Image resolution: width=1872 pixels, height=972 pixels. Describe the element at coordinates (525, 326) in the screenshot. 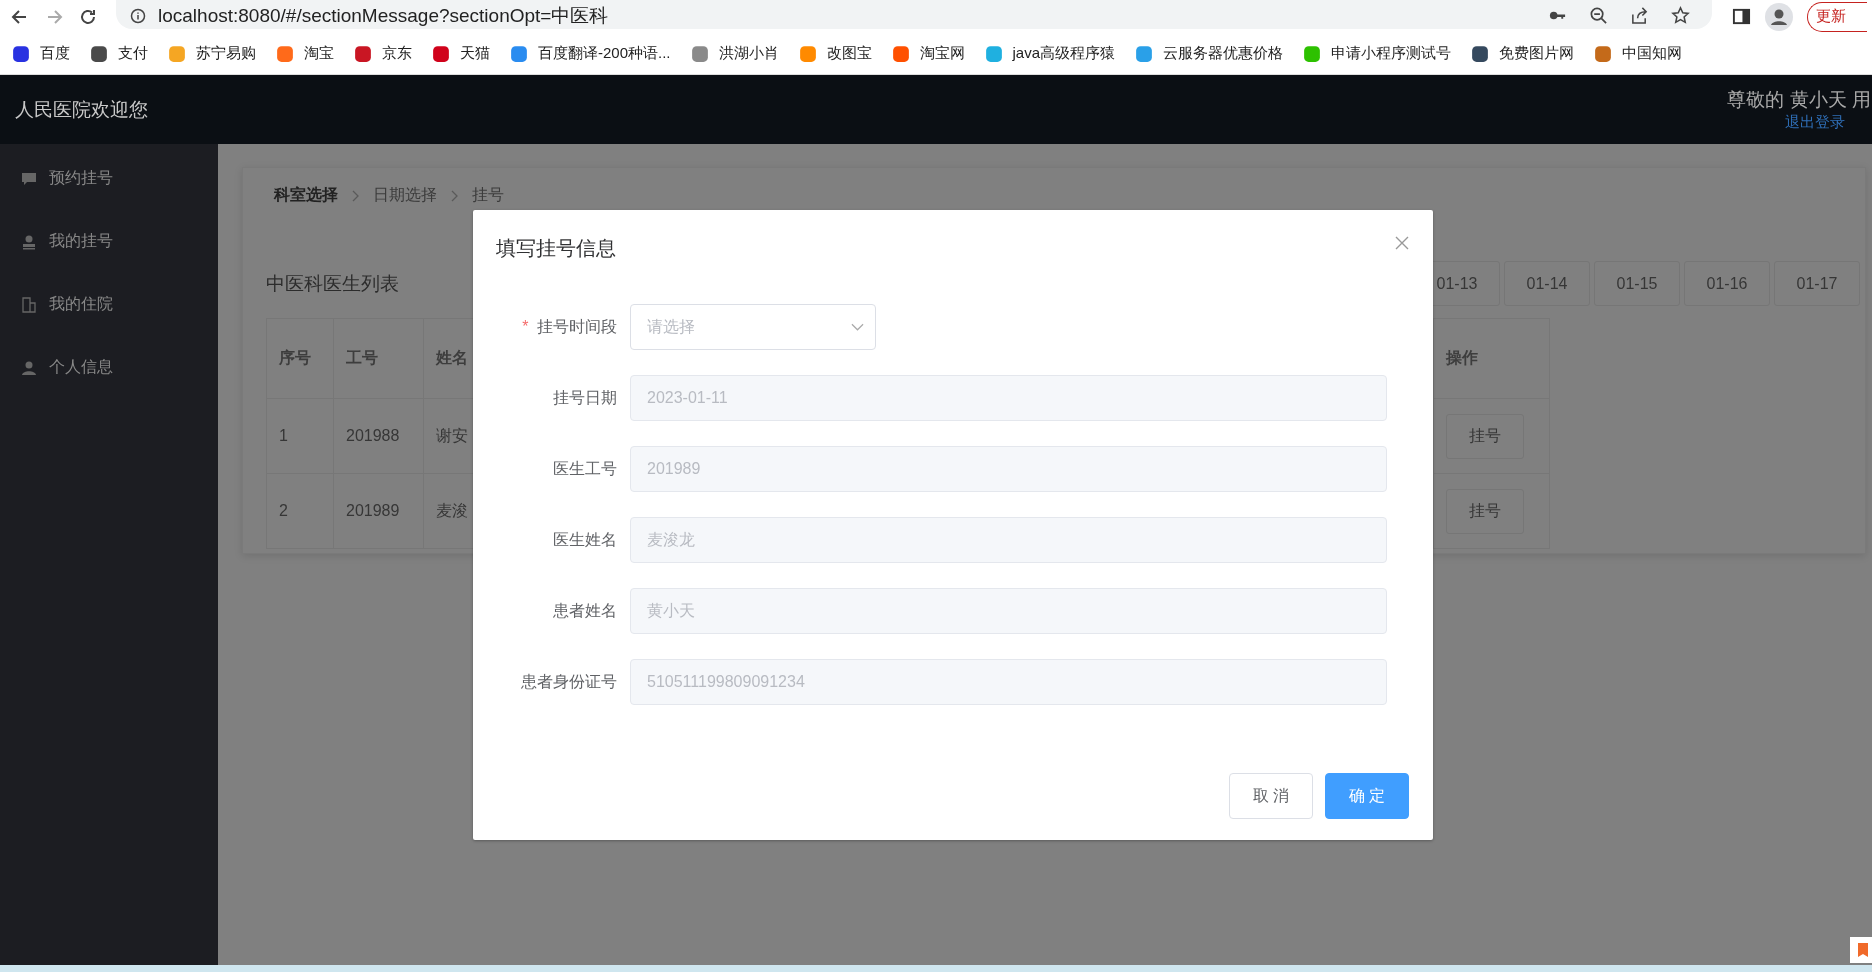

I see `required-mark: *` at that location.